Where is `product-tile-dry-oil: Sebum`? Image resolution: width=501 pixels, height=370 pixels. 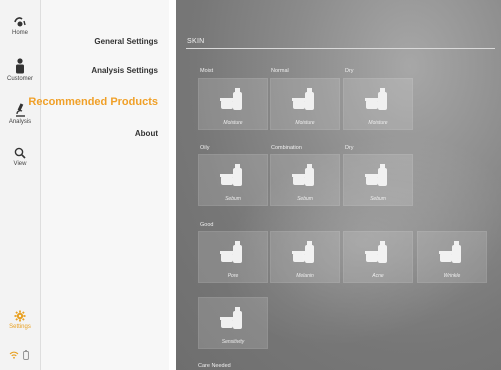
product-tile-dry-oil: Sebum is located at coordinates (378, 180).